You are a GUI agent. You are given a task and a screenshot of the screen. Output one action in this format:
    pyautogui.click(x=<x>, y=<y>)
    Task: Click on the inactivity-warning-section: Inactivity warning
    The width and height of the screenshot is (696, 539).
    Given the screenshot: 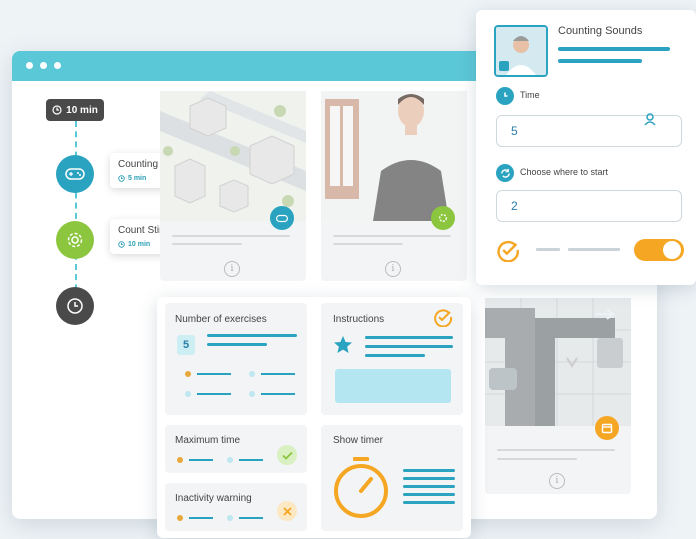 What is the action you would take?
    pyautogui.click(x=236, y=507)
    